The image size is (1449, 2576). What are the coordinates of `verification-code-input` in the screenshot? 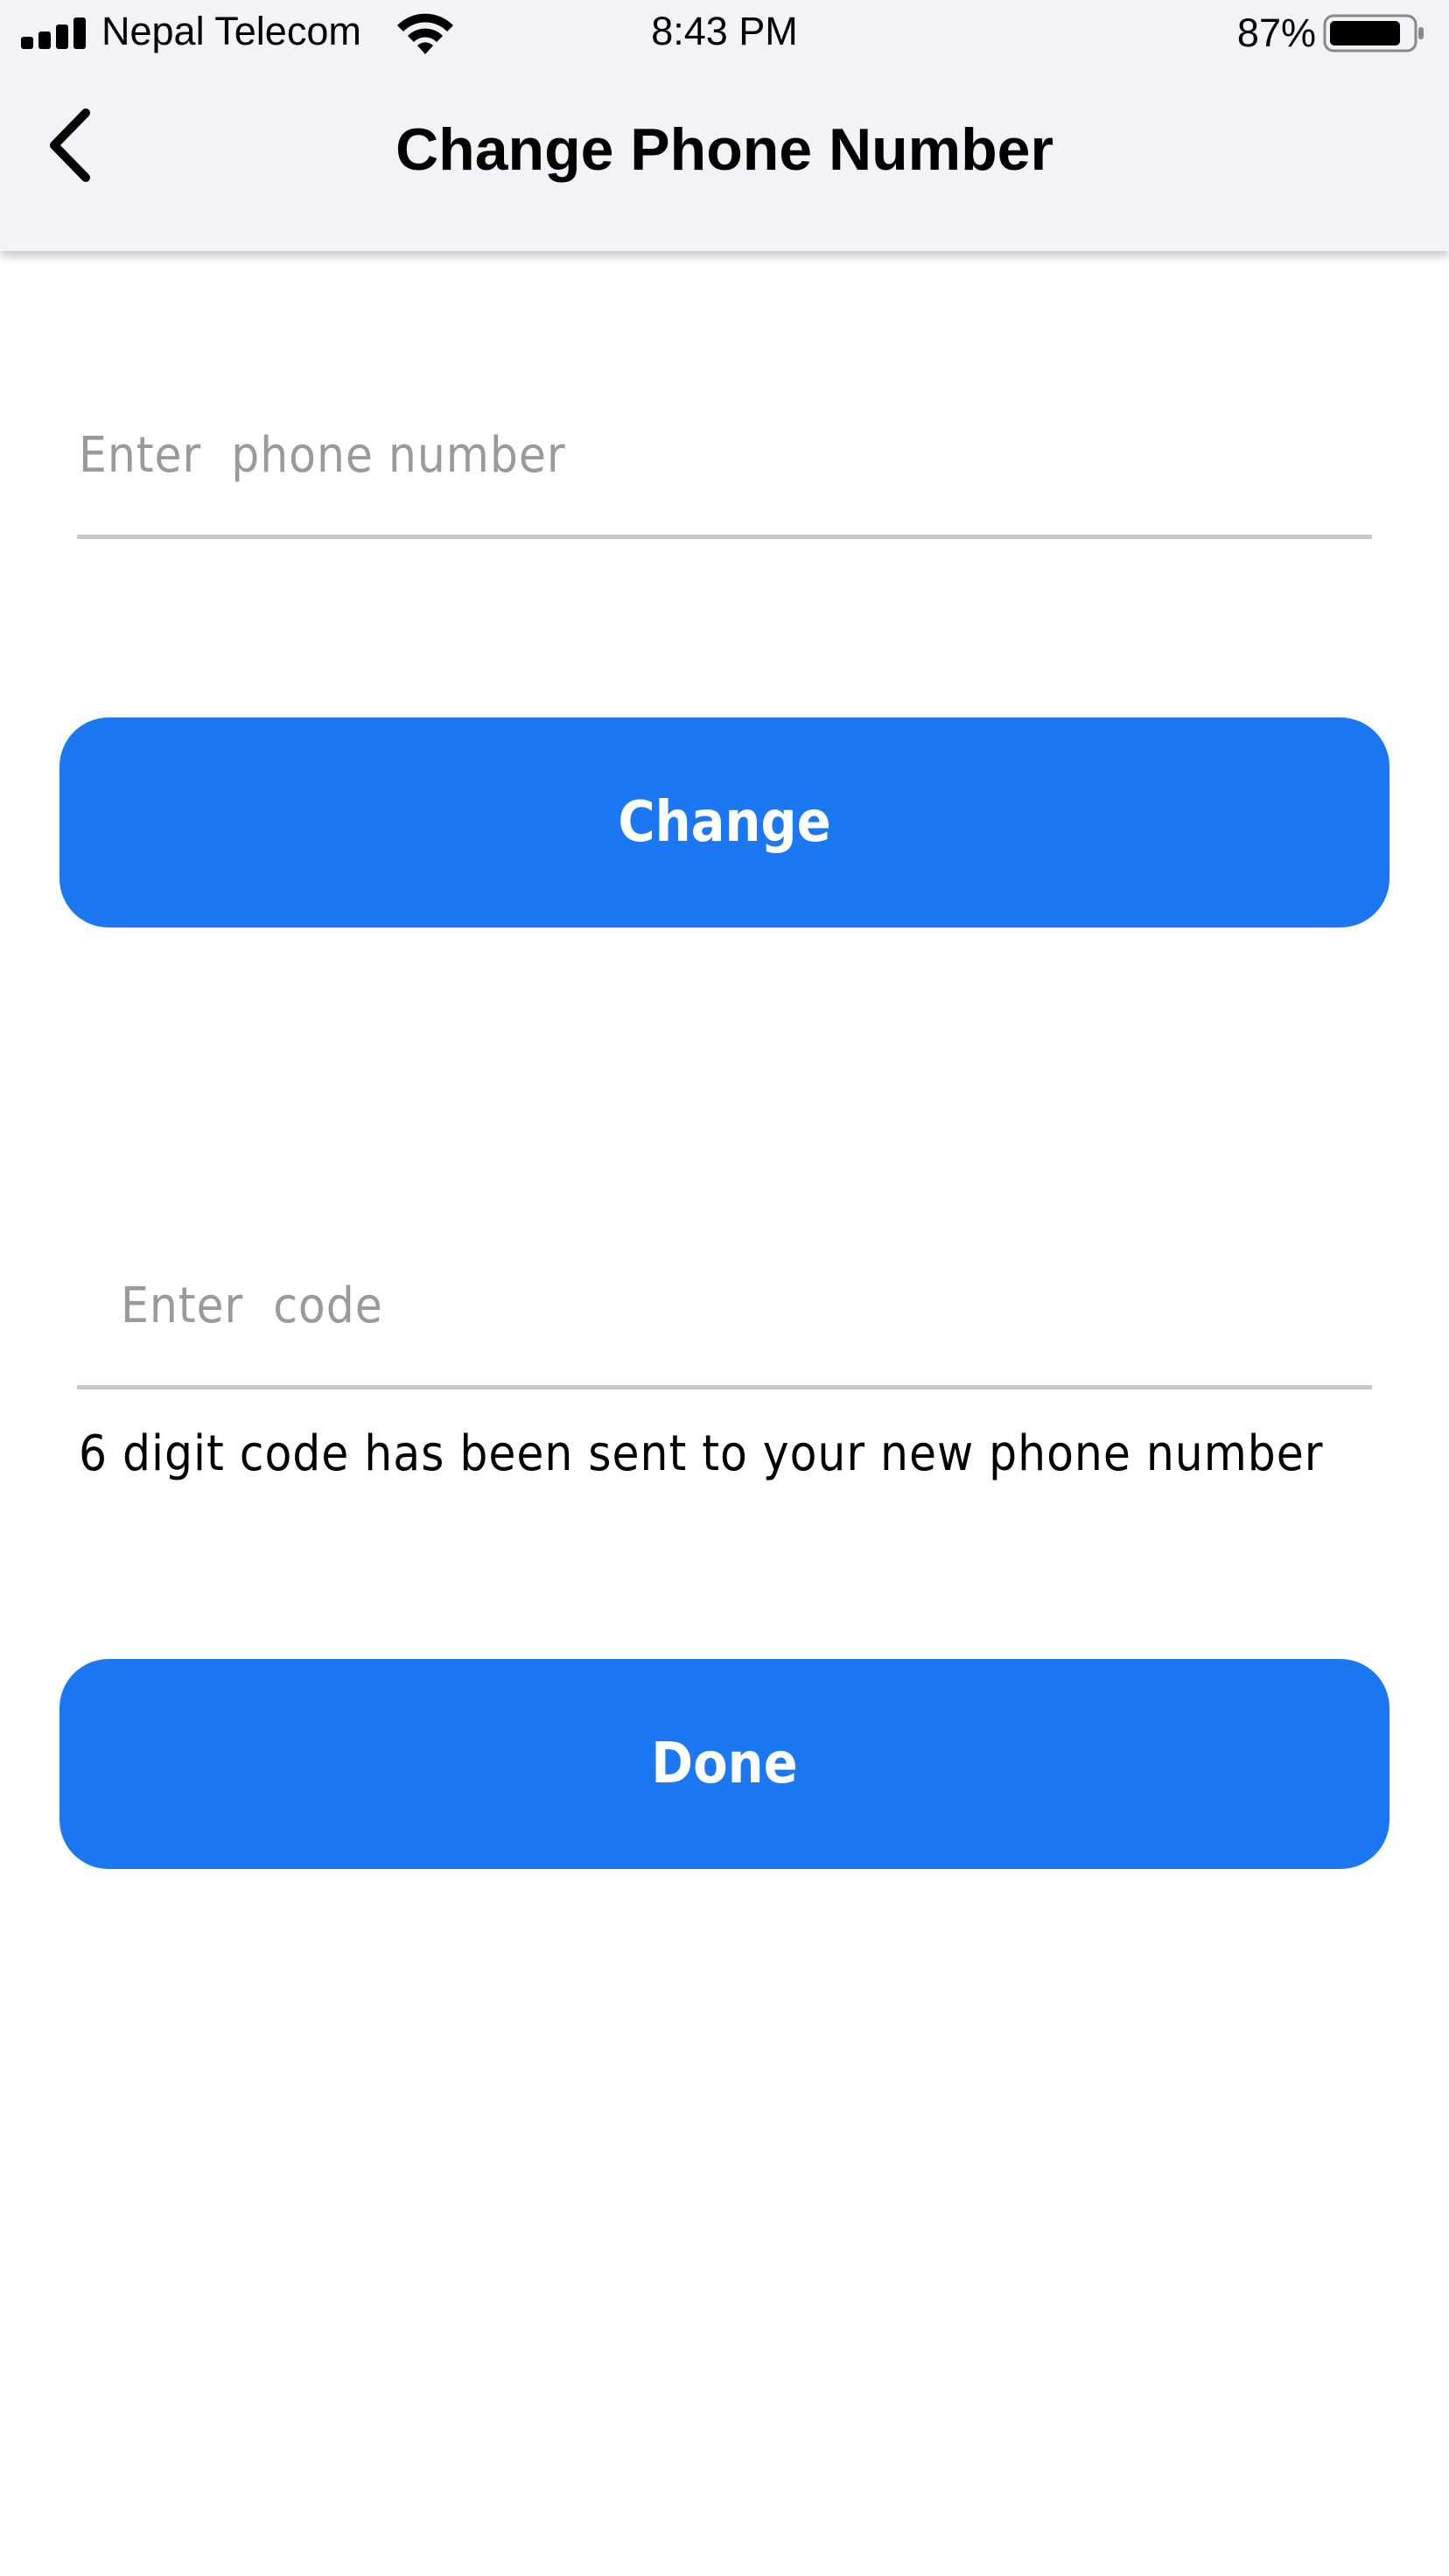 It's located at (724, 1305).